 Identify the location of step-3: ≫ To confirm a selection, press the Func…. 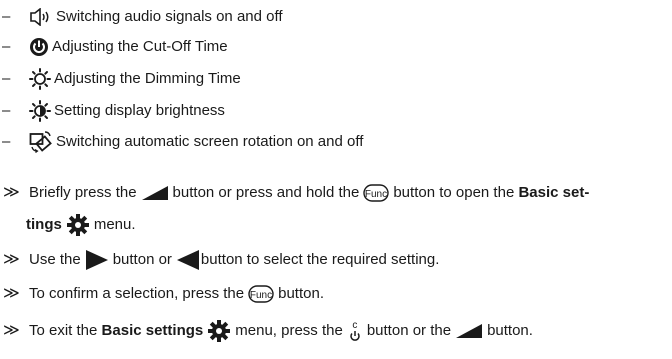
(162, 294).